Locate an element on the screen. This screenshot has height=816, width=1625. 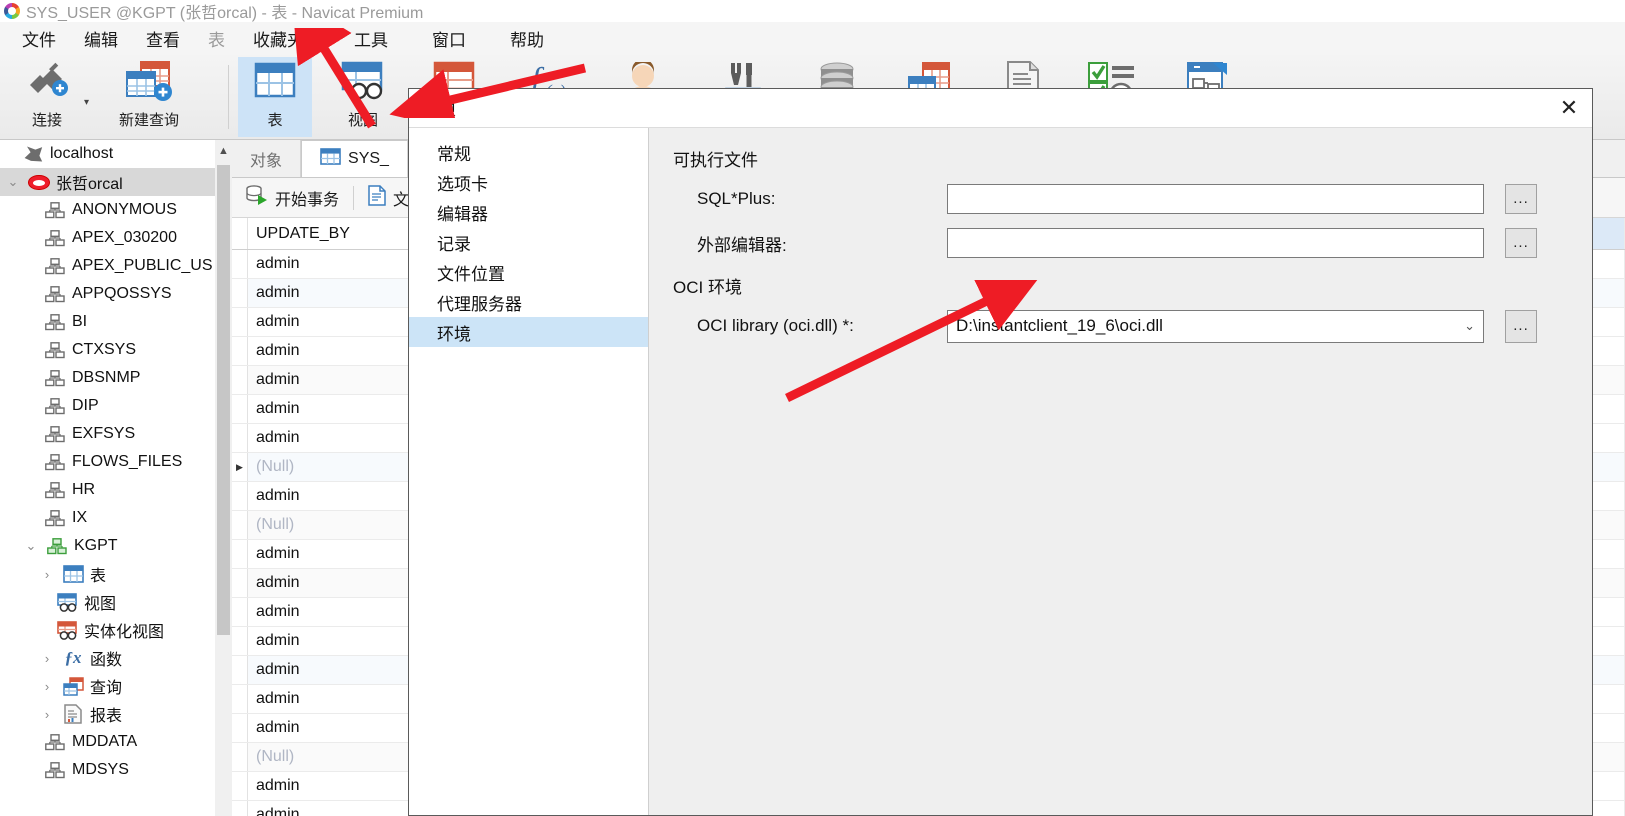
sidebar-item-zhangzhe-orcal: ⌄ 张哲orcal is located at coordinates (116, 182).